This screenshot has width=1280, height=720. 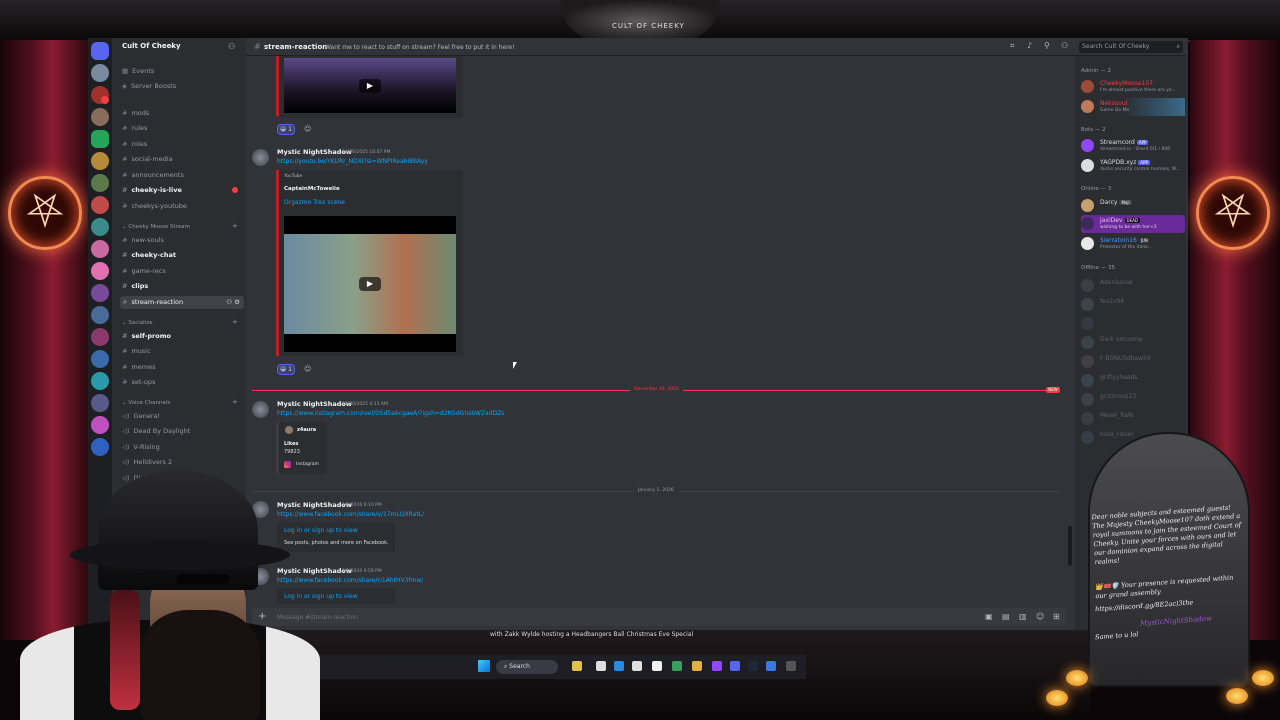 I want to click on channel-item: # mods, so click(x=182, y=113).